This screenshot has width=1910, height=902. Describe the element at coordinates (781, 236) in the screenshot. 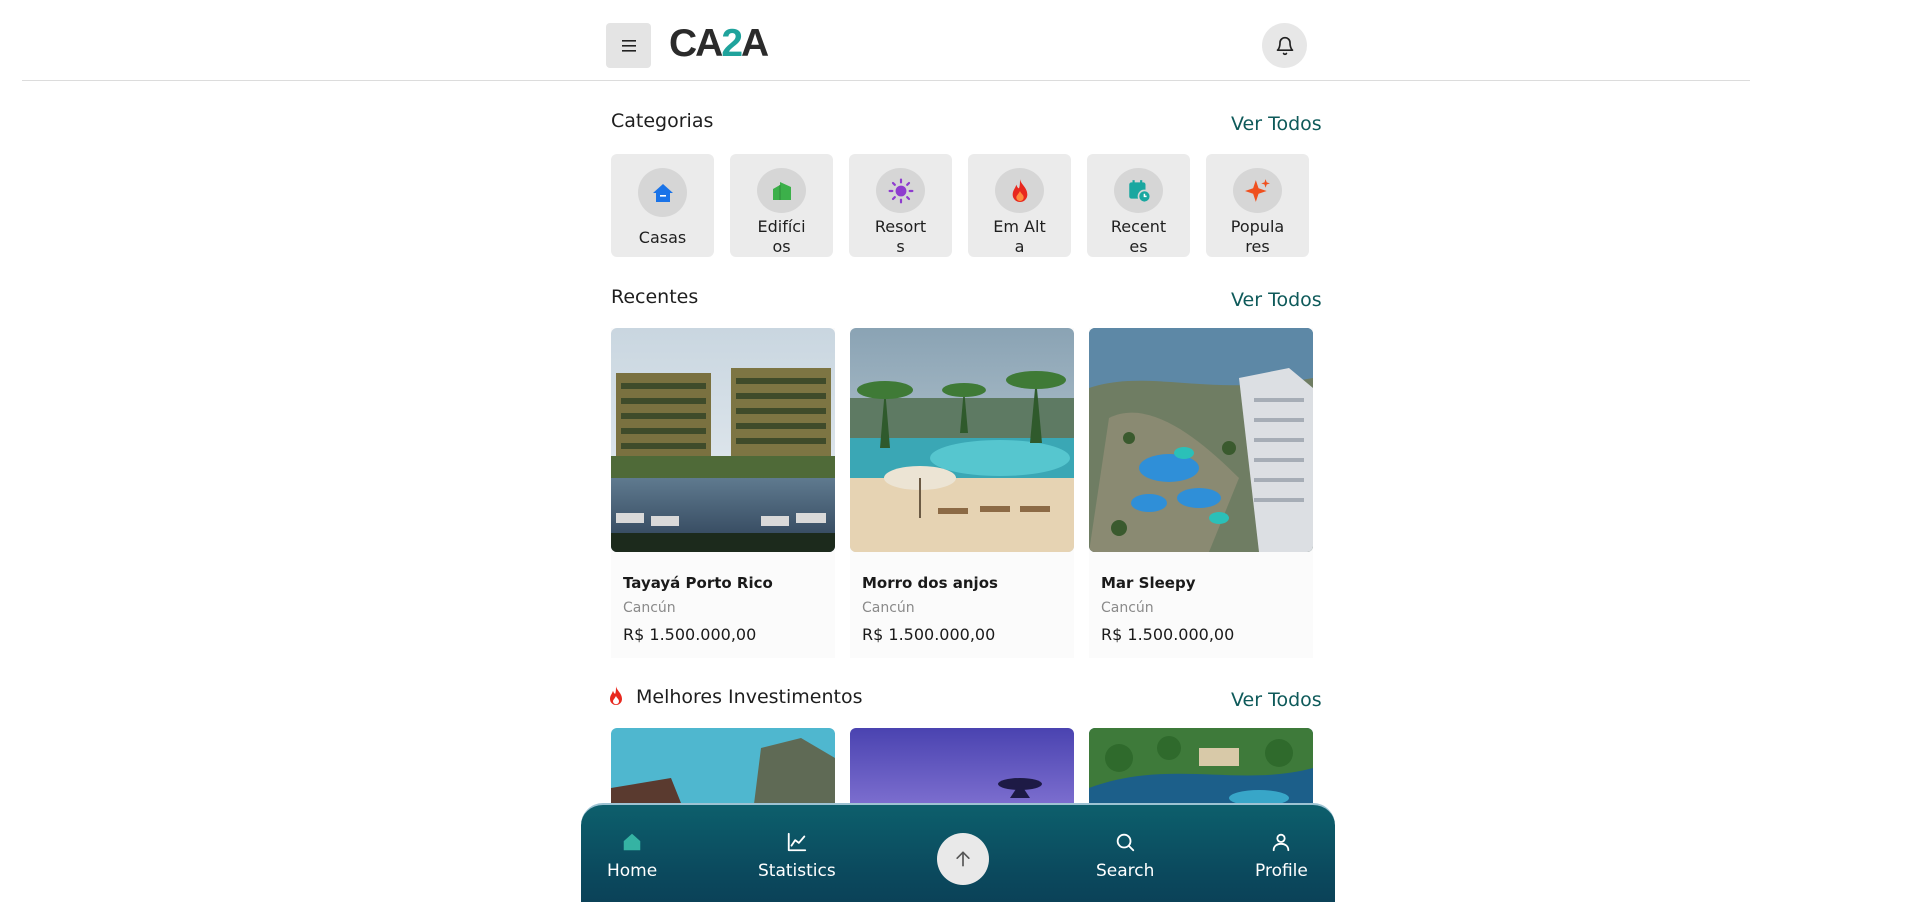

I see `category-label: Edifícios` at that location.